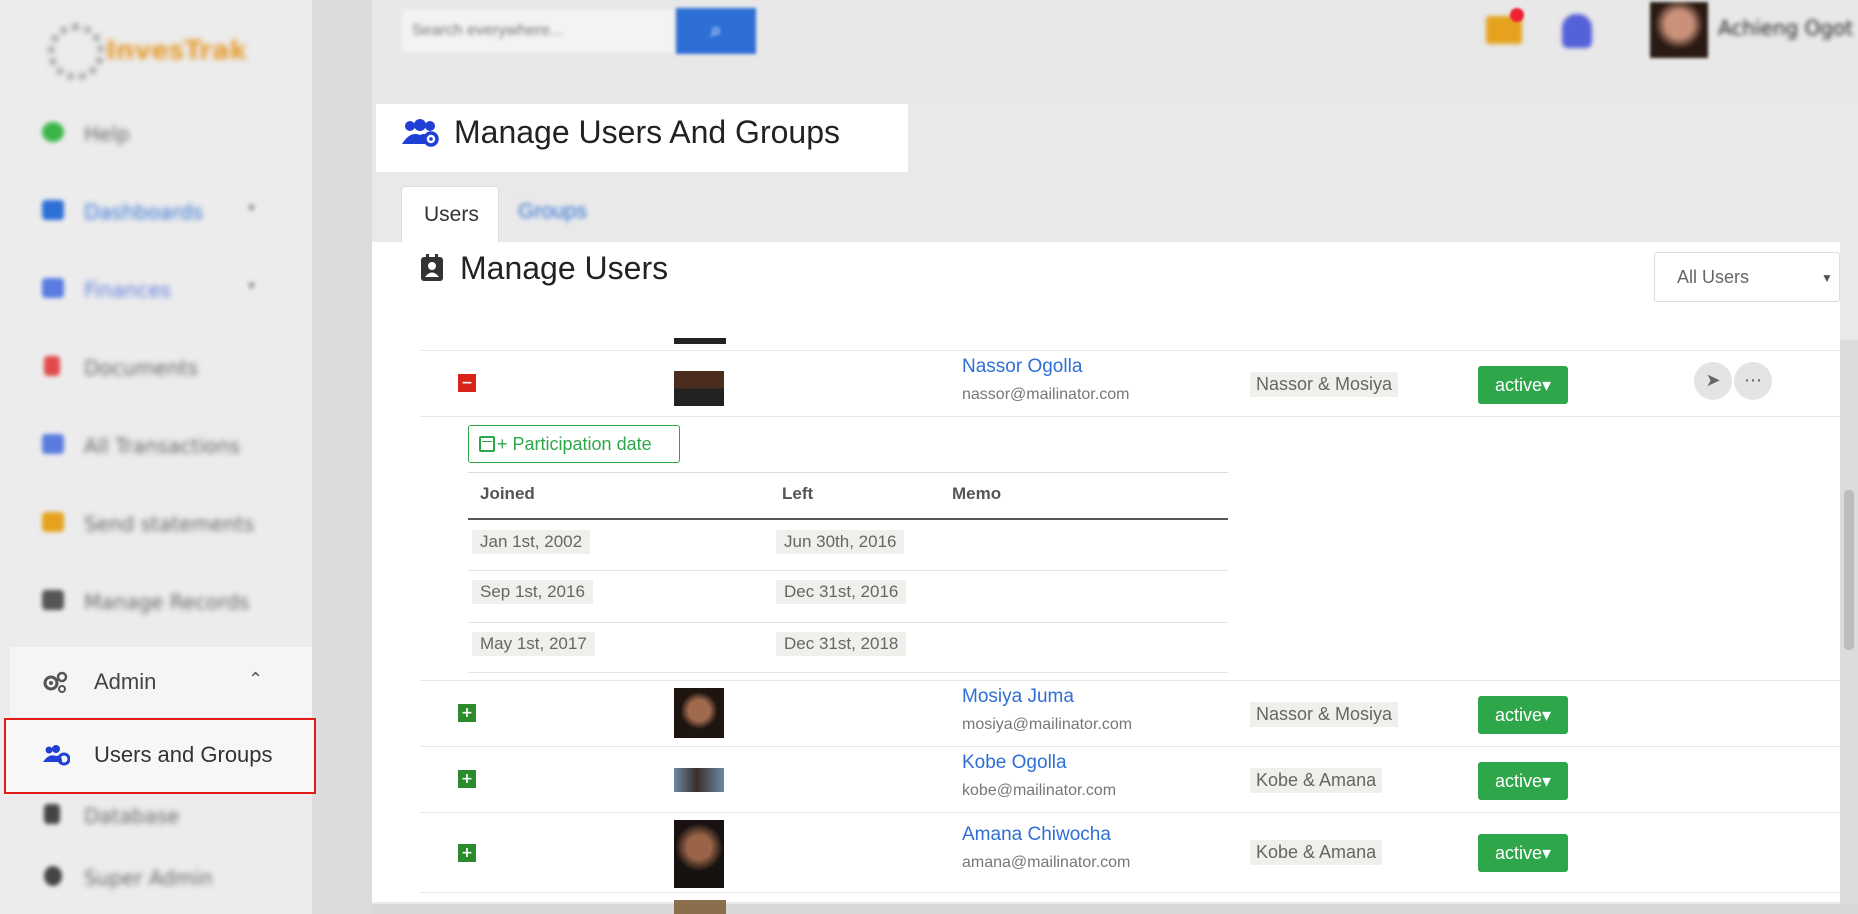 Image resolution: width=1858 pixels, height=914 pixels. I want to click on sidebar-item-records: Manage Records, so click(156, 601).